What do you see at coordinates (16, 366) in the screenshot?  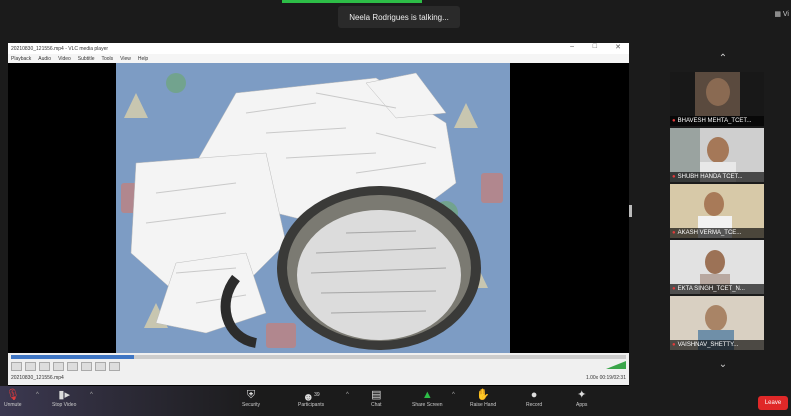 I see `play-icon` at bounding box center [16, 366].